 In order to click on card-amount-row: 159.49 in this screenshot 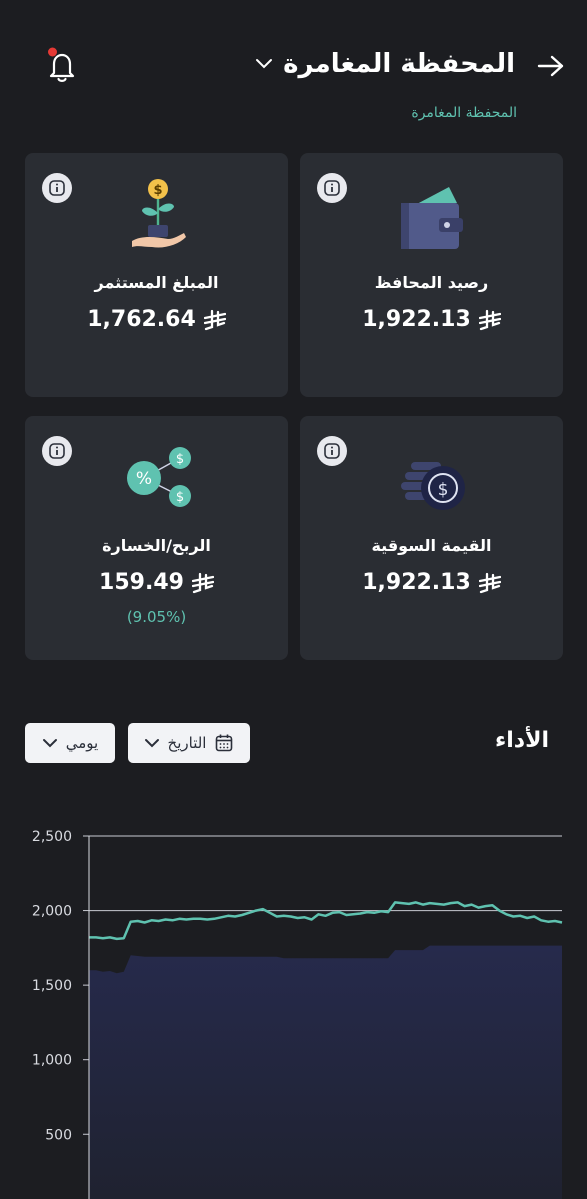, I will do `click(156, 582)`.